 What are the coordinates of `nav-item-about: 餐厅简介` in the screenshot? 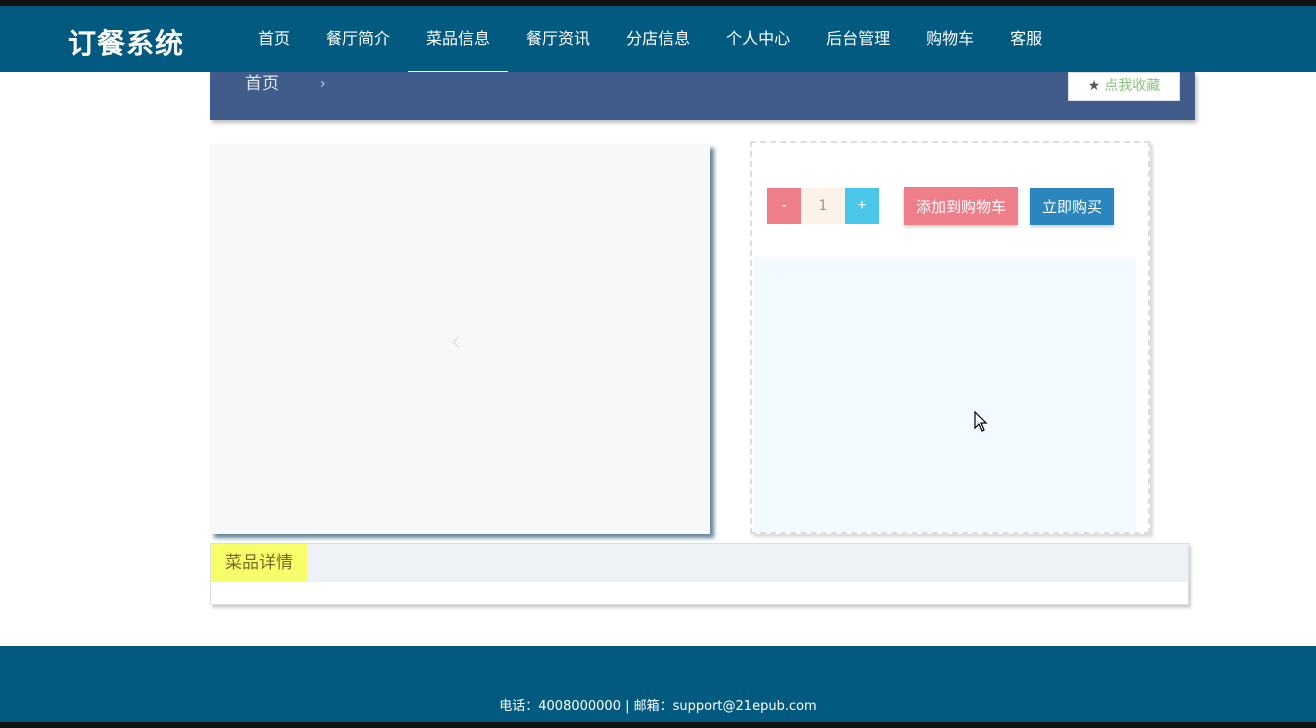 It's located at (358, 39).